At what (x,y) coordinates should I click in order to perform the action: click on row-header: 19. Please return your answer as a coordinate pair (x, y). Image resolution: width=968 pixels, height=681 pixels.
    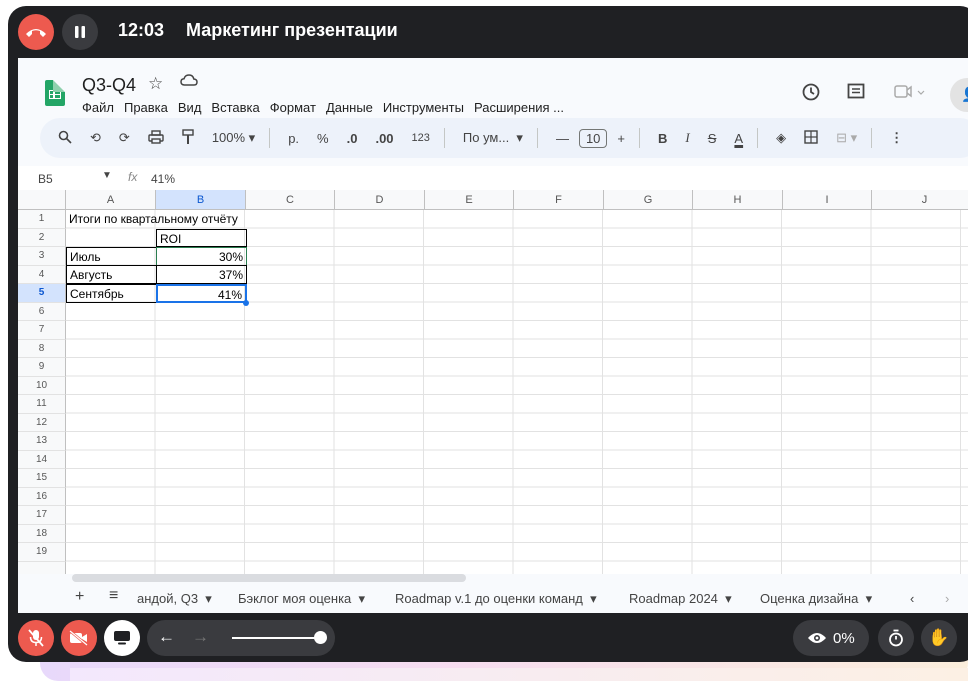
    Looking at the image, I should click on (42, 552).